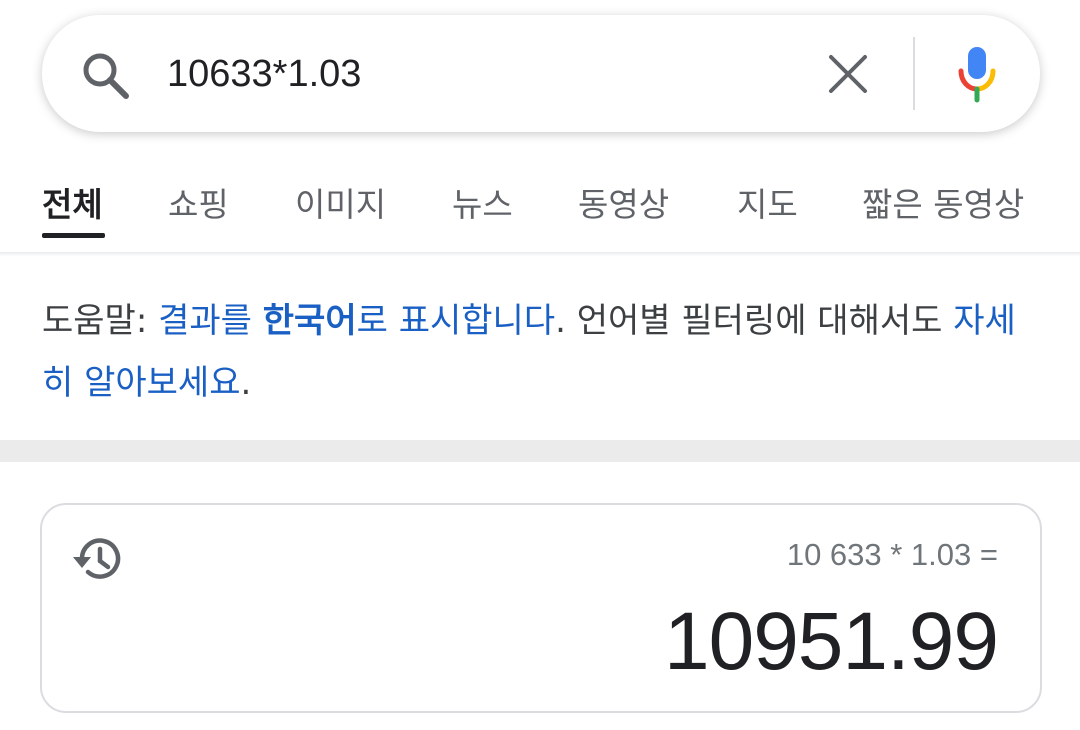 This screenshot has height=730, width=1080. Describe the element at coordinates (72, 202) in the screenshot. I see `tab-all: 전체` at that location.